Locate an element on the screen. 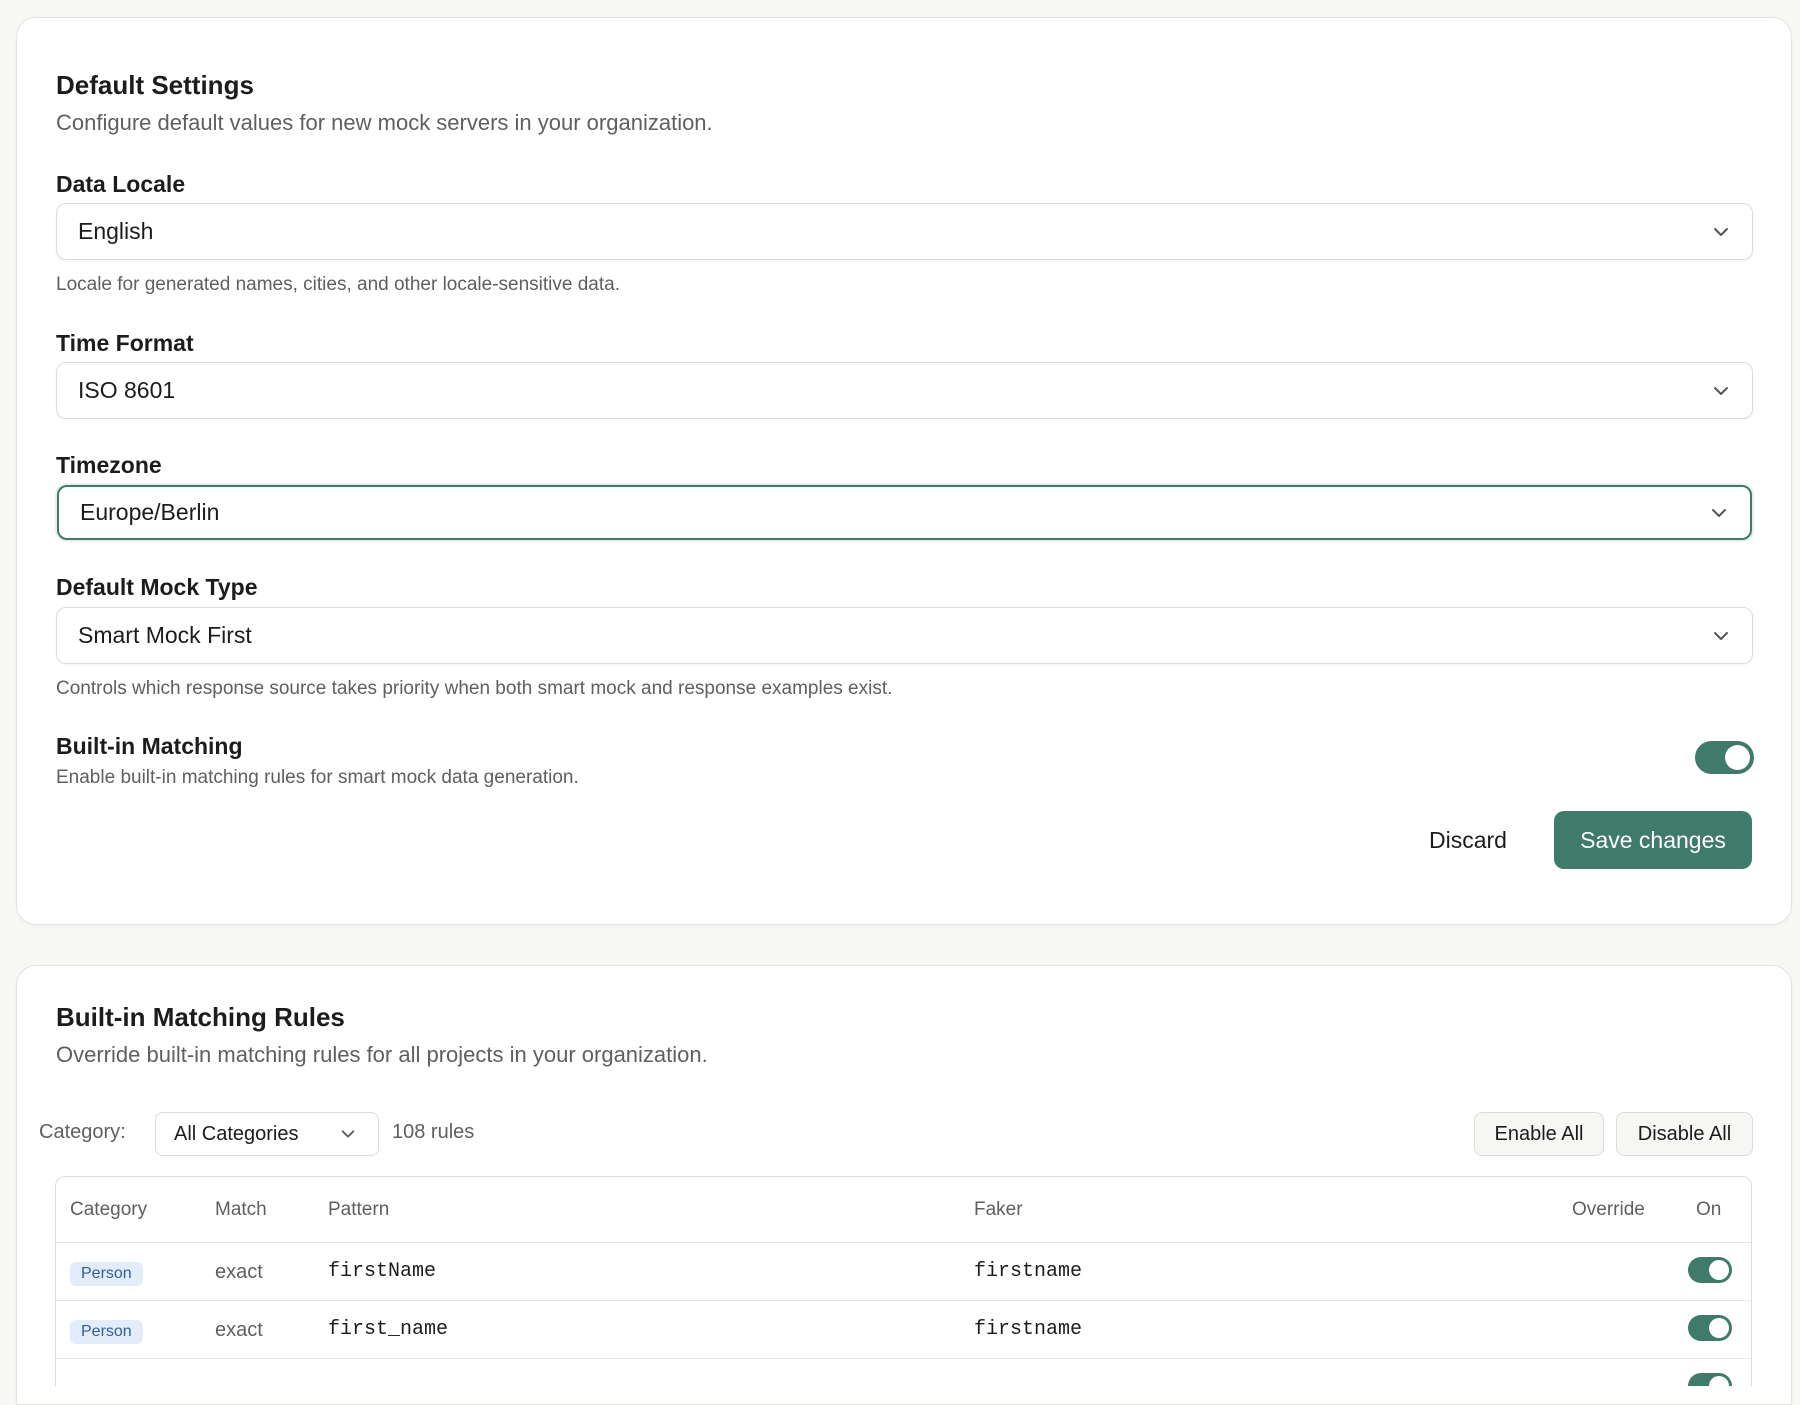  column-header-category: Category is located at coordinates (108, 1210).